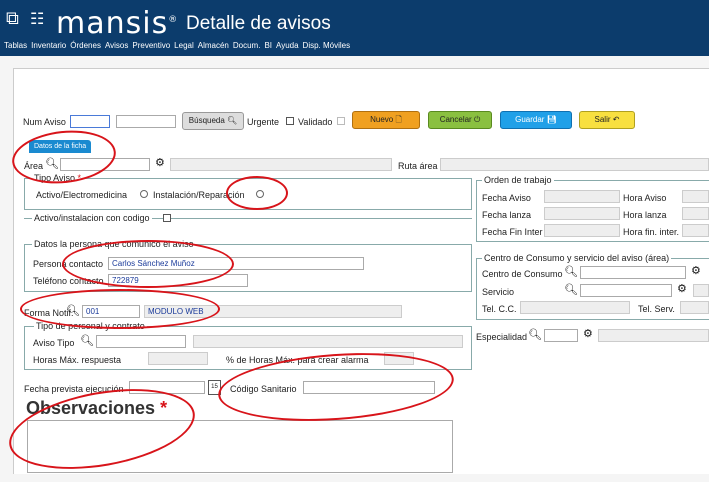  I want to click on centro-consumo-input, so click(633, 272).